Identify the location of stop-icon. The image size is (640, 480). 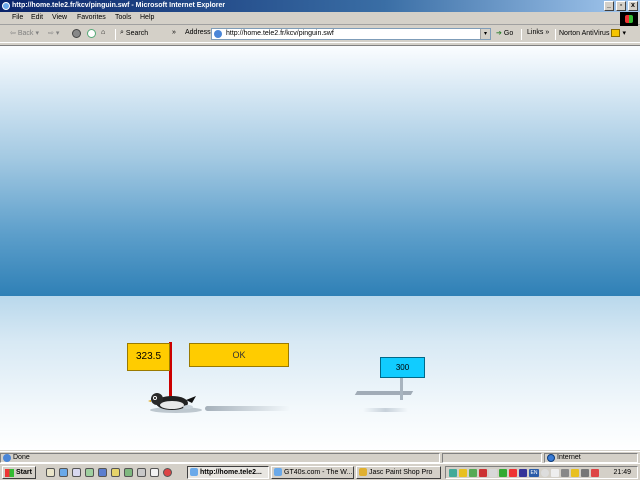
(76, 33).